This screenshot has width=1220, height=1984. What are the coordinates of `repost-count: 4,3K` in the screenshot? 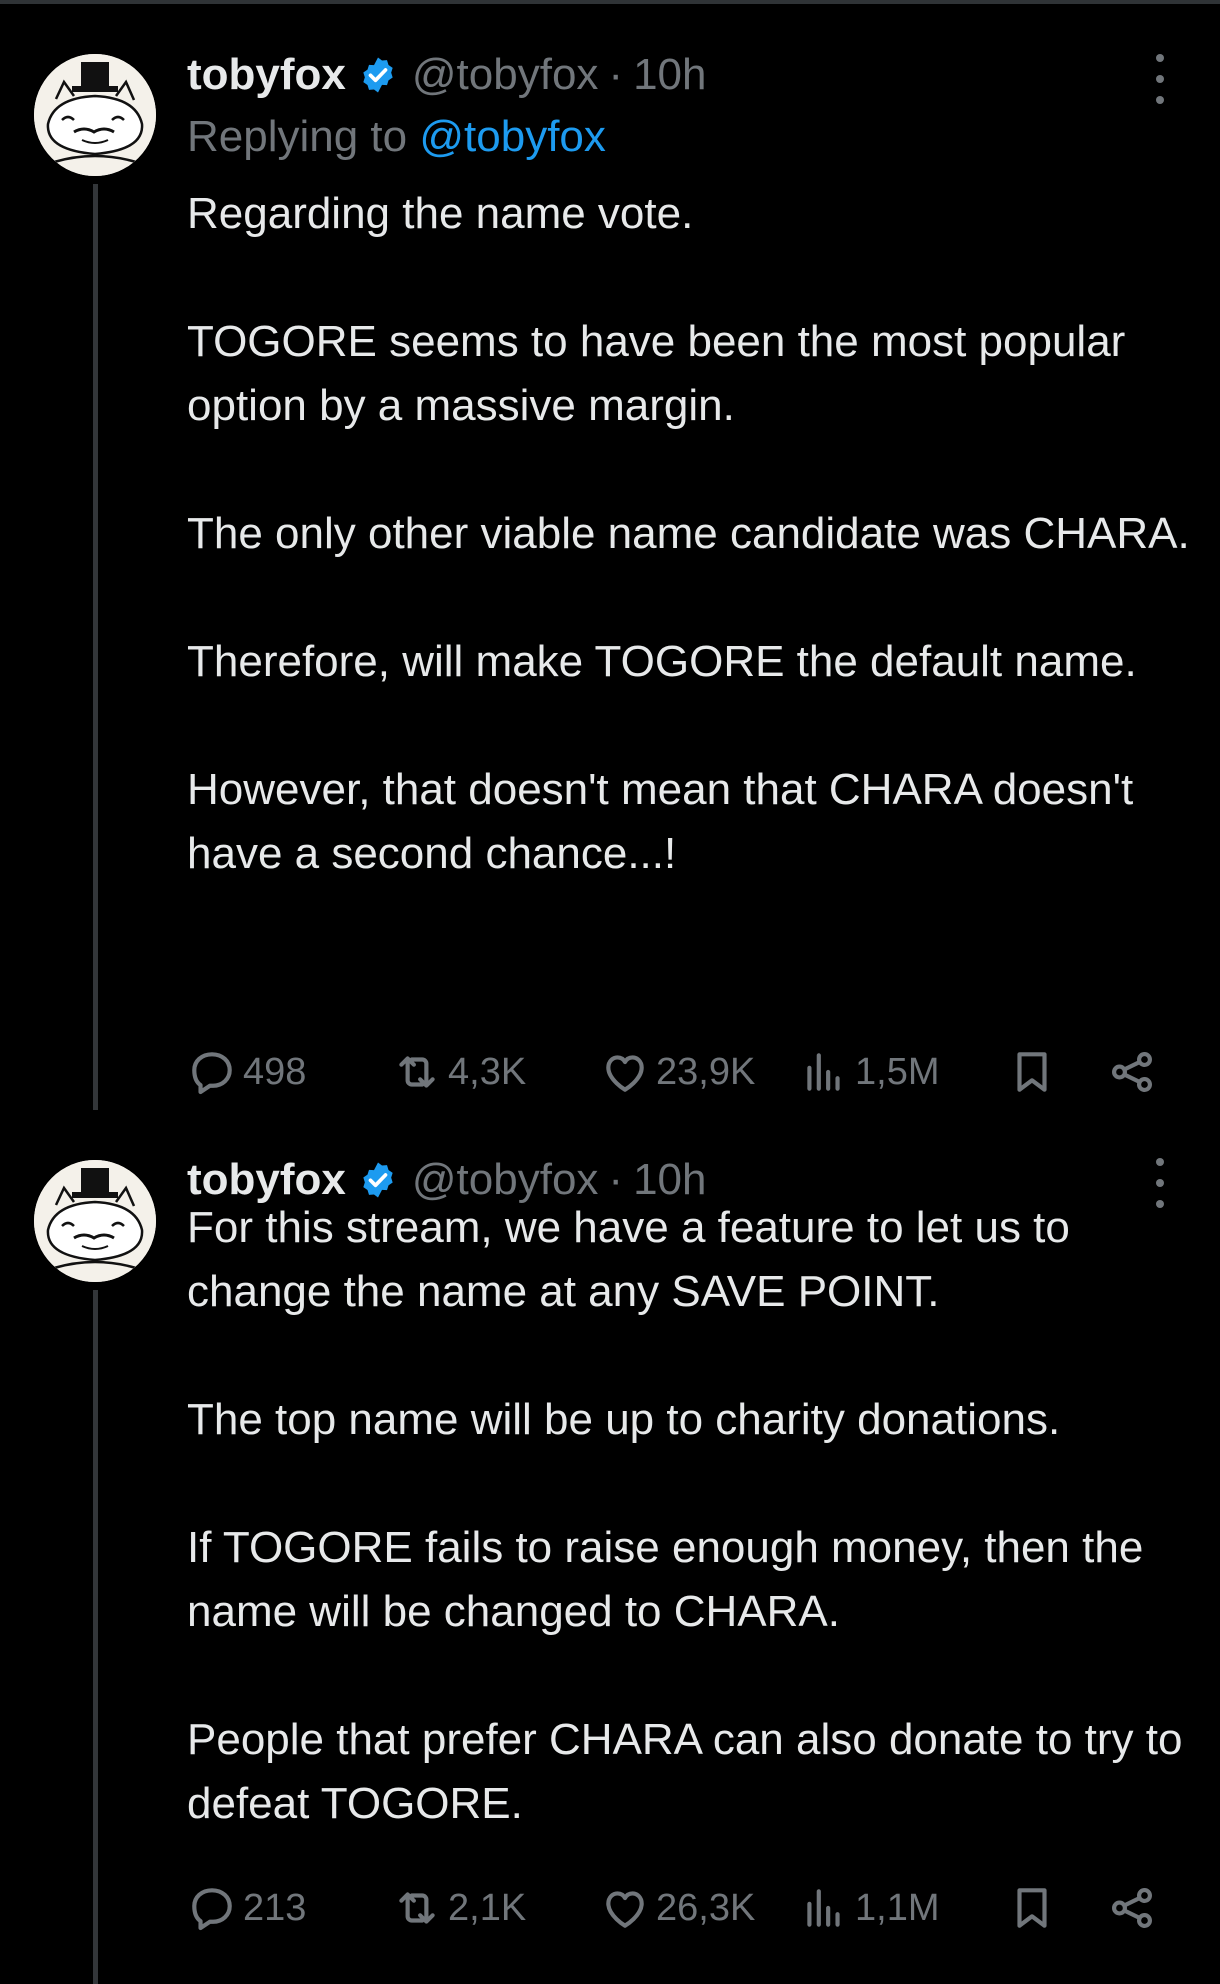 It's located at (487, 1071).